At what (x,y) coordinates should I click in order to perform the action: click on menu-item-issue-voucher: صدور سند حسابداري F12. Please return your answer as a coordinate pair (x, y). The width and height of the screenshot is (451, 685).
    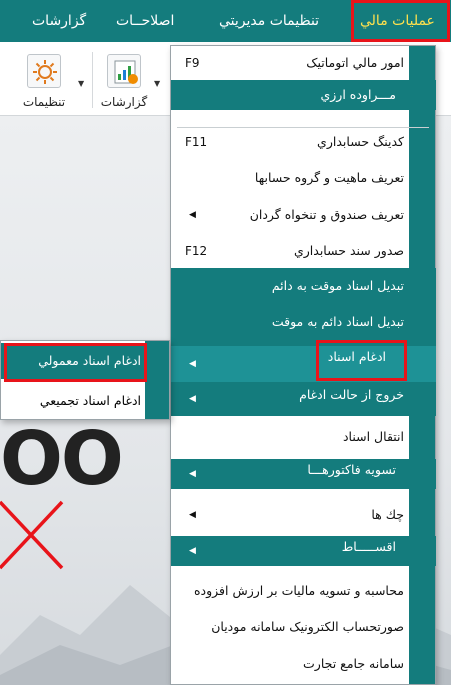
    Looking at the image, I should click on (303, 251).